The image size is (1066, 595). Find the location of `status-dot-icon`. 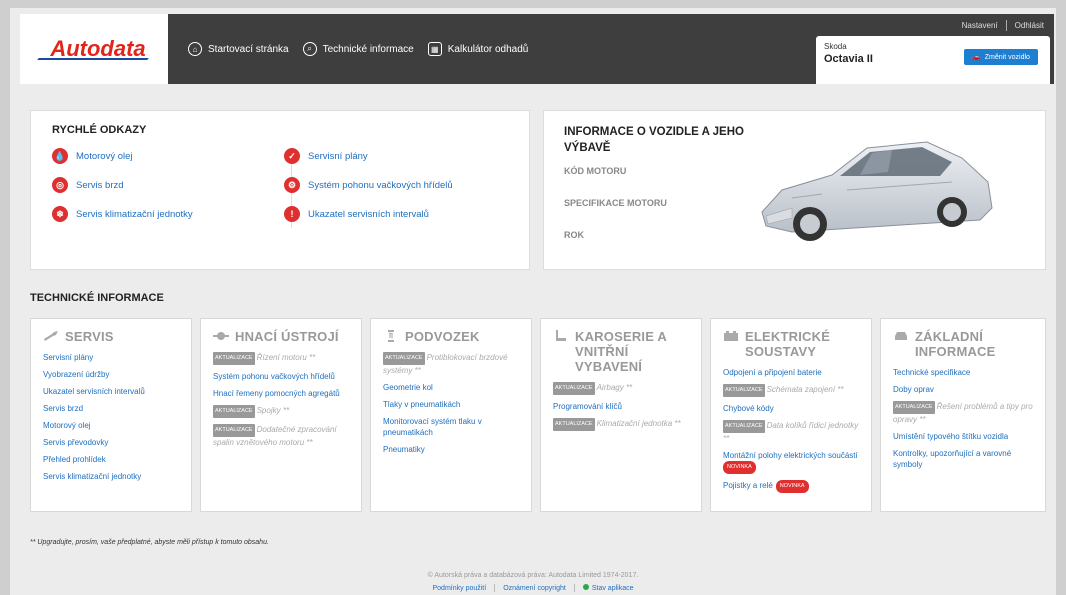

status-dot-icon is located at coordinates (585, 587).